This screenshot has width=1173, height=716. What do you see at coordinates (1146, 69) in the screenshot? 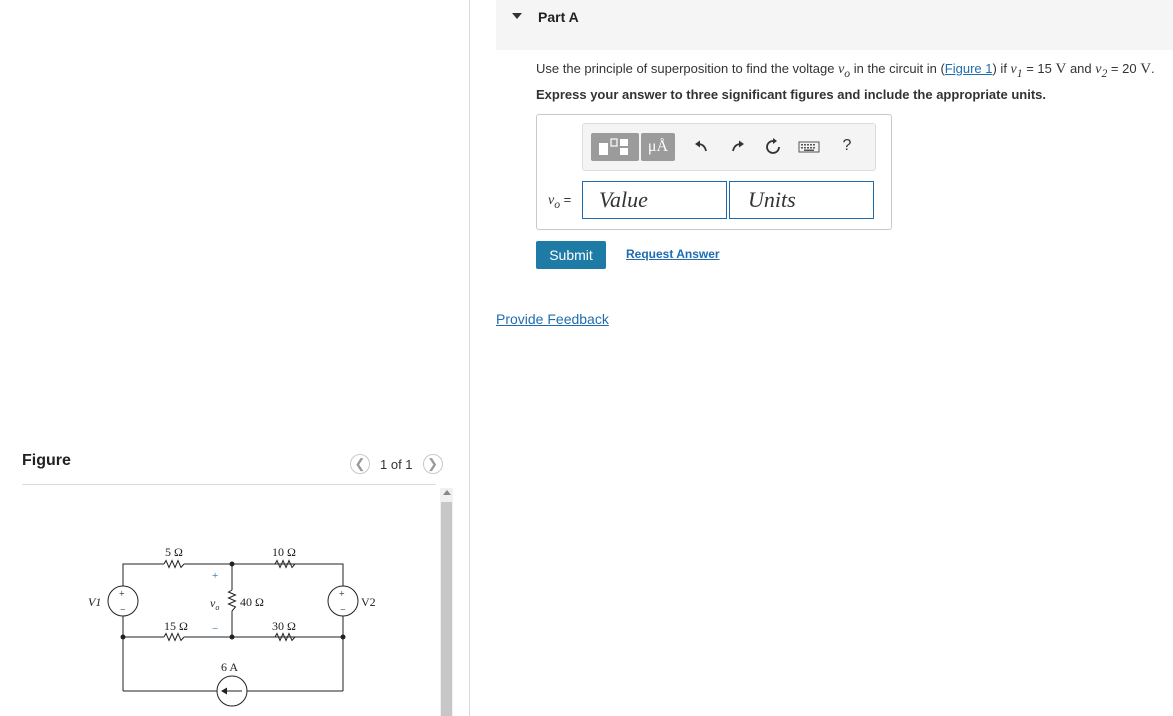
I see `v2-unit: V` at bounding box center [1146, 69].